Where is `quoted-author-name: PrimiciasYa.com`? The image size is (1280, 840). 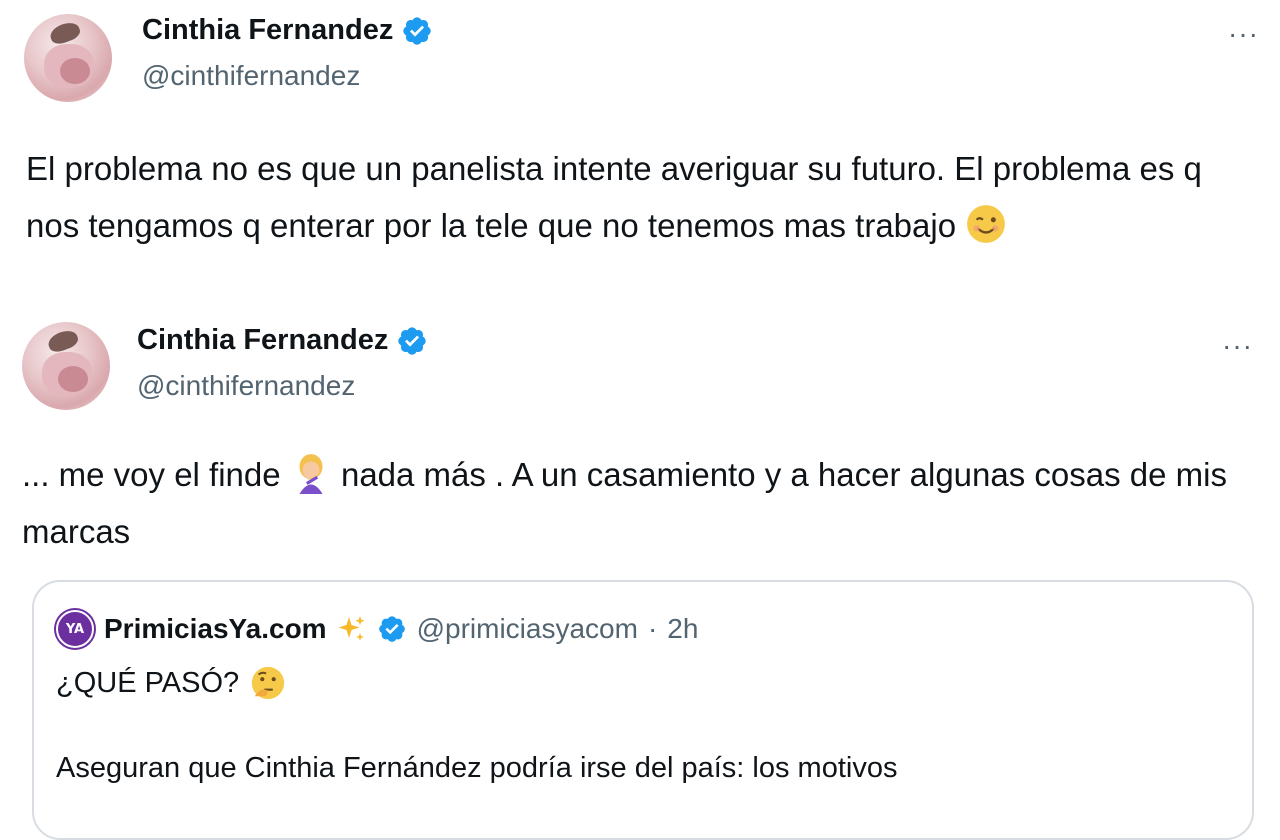 quoted-author-name: PrimiciasYa.com is located at coordinates (215, 629).